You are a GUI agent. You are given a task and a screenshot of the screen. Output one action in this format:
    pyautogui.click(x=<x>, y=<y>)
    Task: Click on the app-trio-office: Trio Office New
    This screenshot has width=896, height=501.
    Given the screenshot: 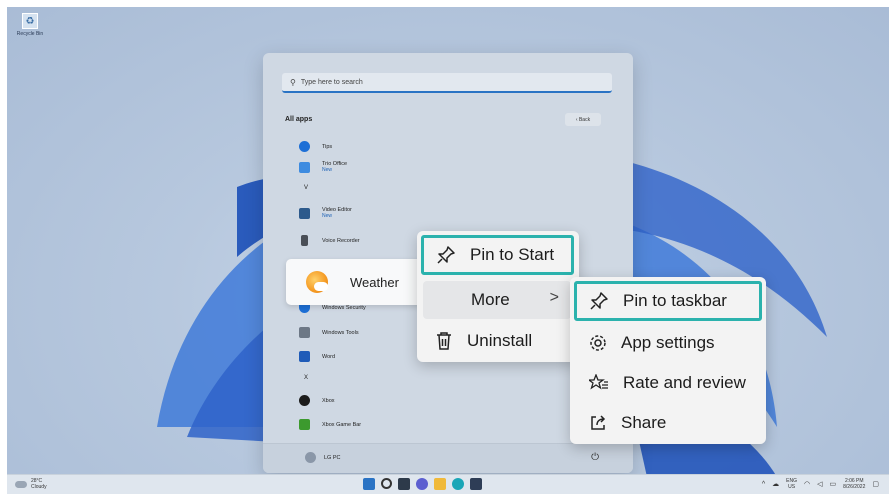 What is the action you would take?
    pyautogui.click(x=323, y=167)
    